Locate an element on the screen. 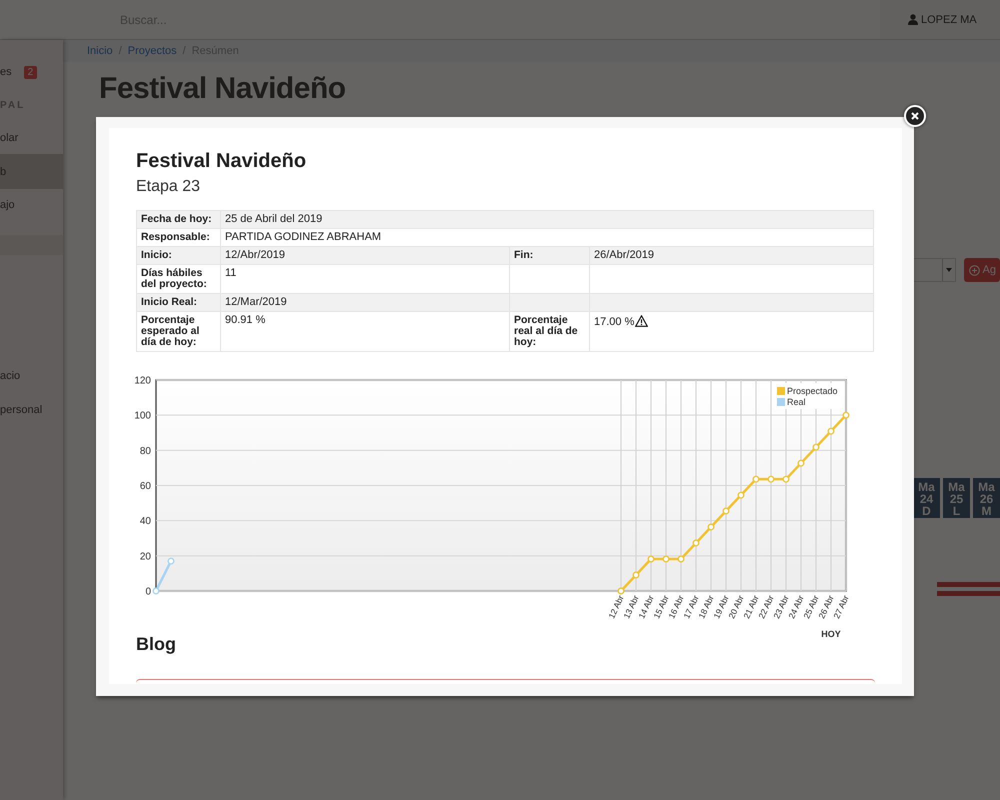  sidebar-label: olar is located at coordinates (9, 138).